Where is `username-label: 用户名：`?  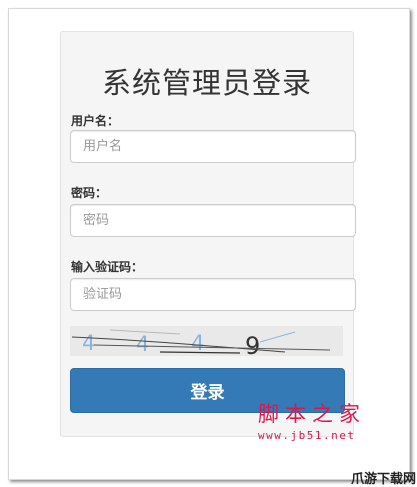
username-label: 用户名： is located at coordinates (95, 121).